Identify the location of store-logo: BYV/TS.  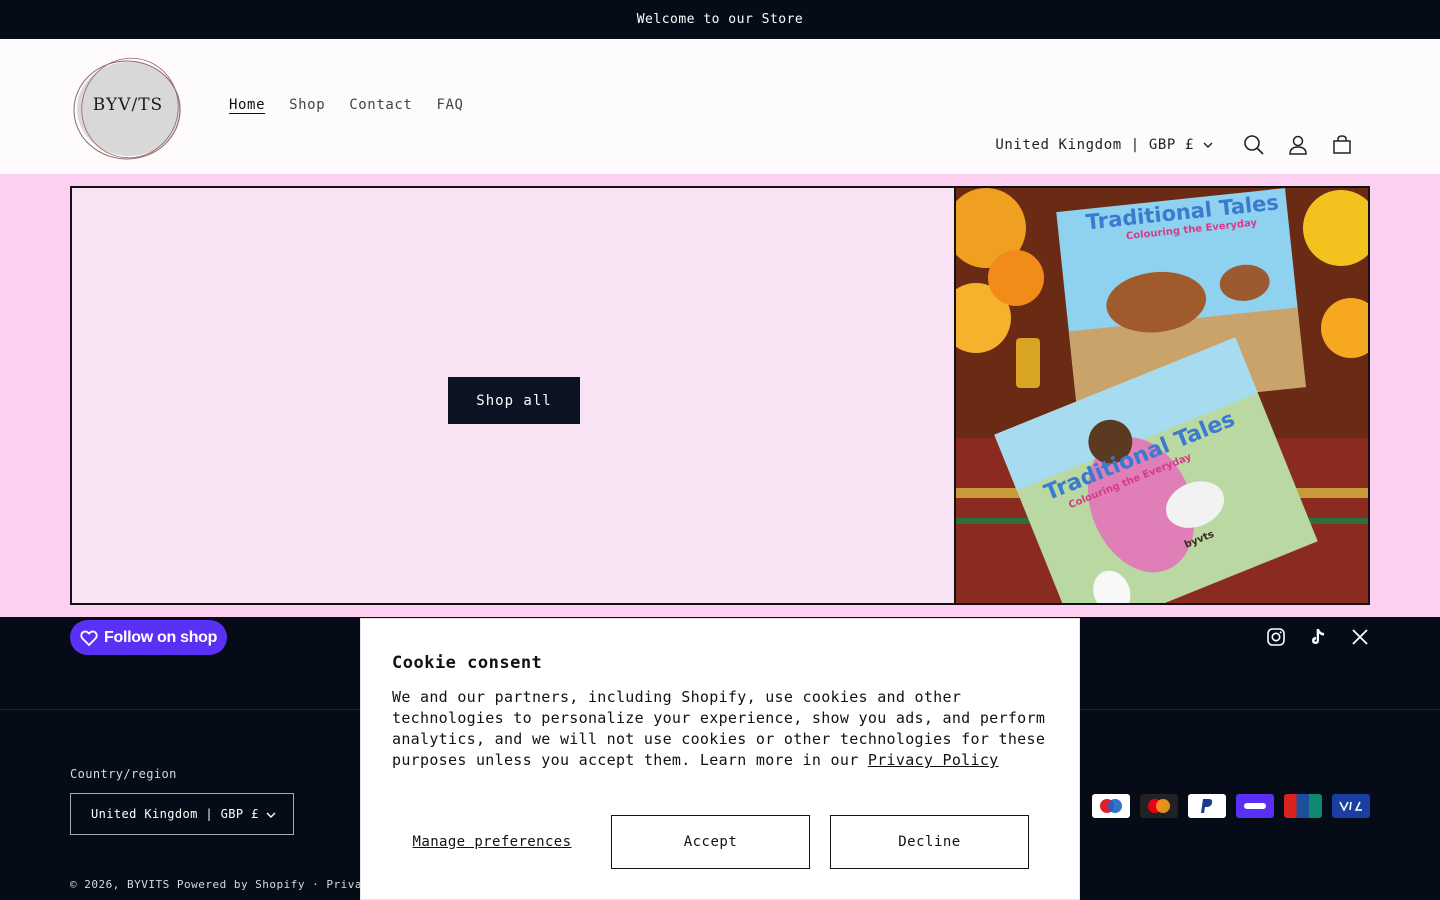
(128, 109).